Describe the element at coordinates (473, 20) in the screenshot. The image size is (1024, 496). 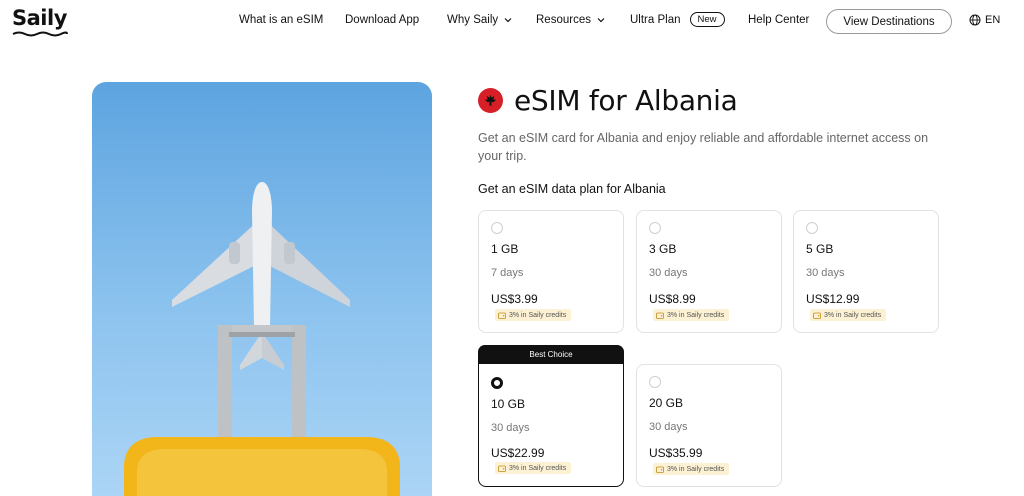
I see `nav-label: Why Saily` at that location.